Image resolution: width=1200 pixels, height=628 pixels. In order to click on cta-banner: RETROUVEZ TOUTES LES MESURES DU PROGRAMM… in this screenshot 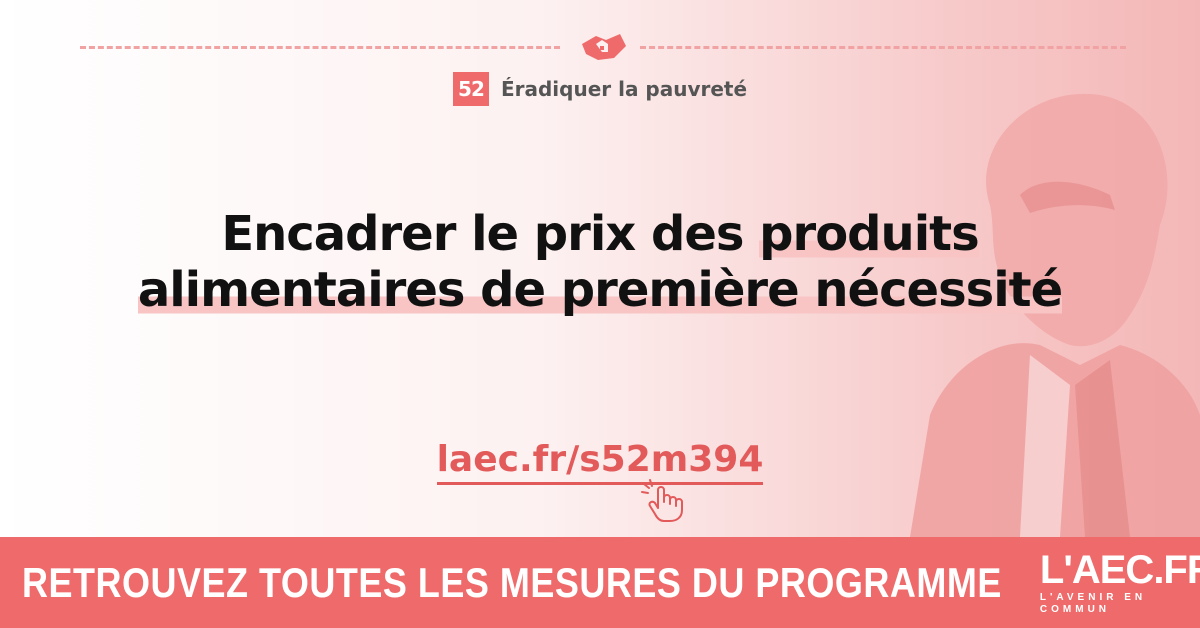, I will do `click(600, 582)`.